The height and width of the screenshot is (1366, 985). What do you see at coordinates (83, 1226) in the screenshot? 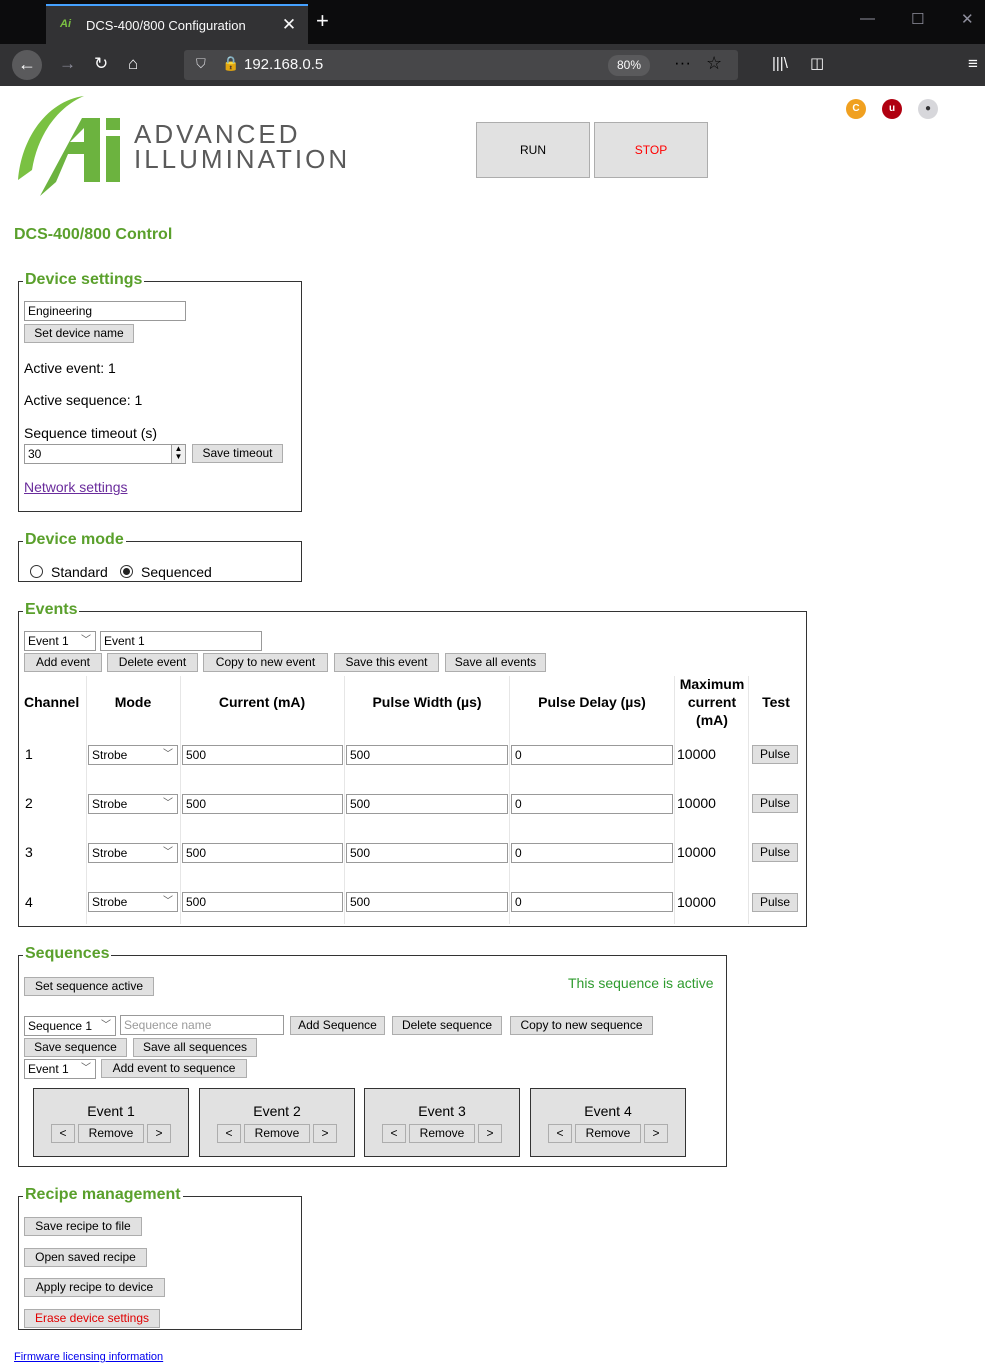
I see `save-recipe-to-file-button: Save recipe to file` at bounding box center [83, 1226].